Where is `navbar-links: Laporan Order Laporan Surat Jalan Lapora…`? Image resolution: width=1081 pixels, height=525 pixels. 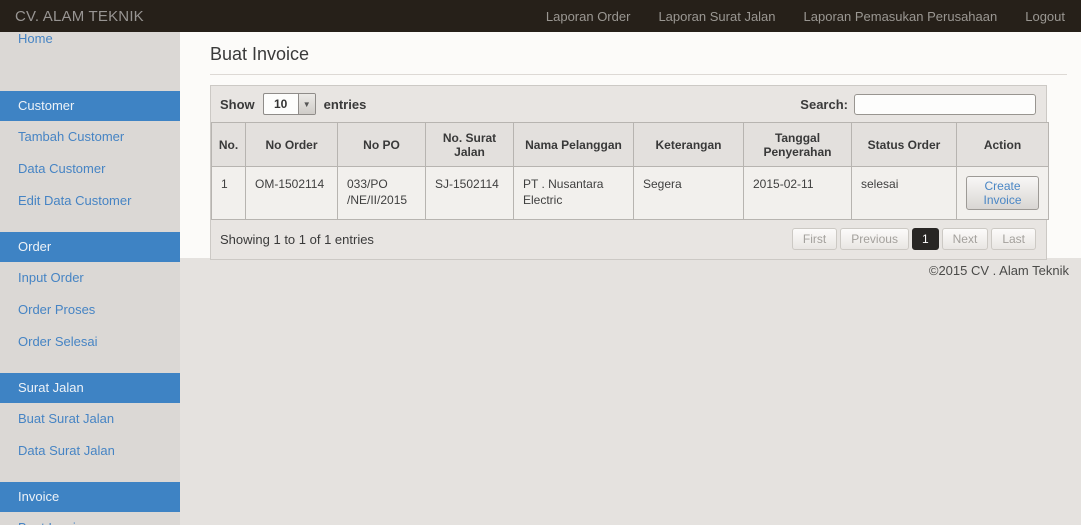 navbar-links: Laporan Order Laporan Surat Jalan Lapora… is located at coordinates (806, 16).